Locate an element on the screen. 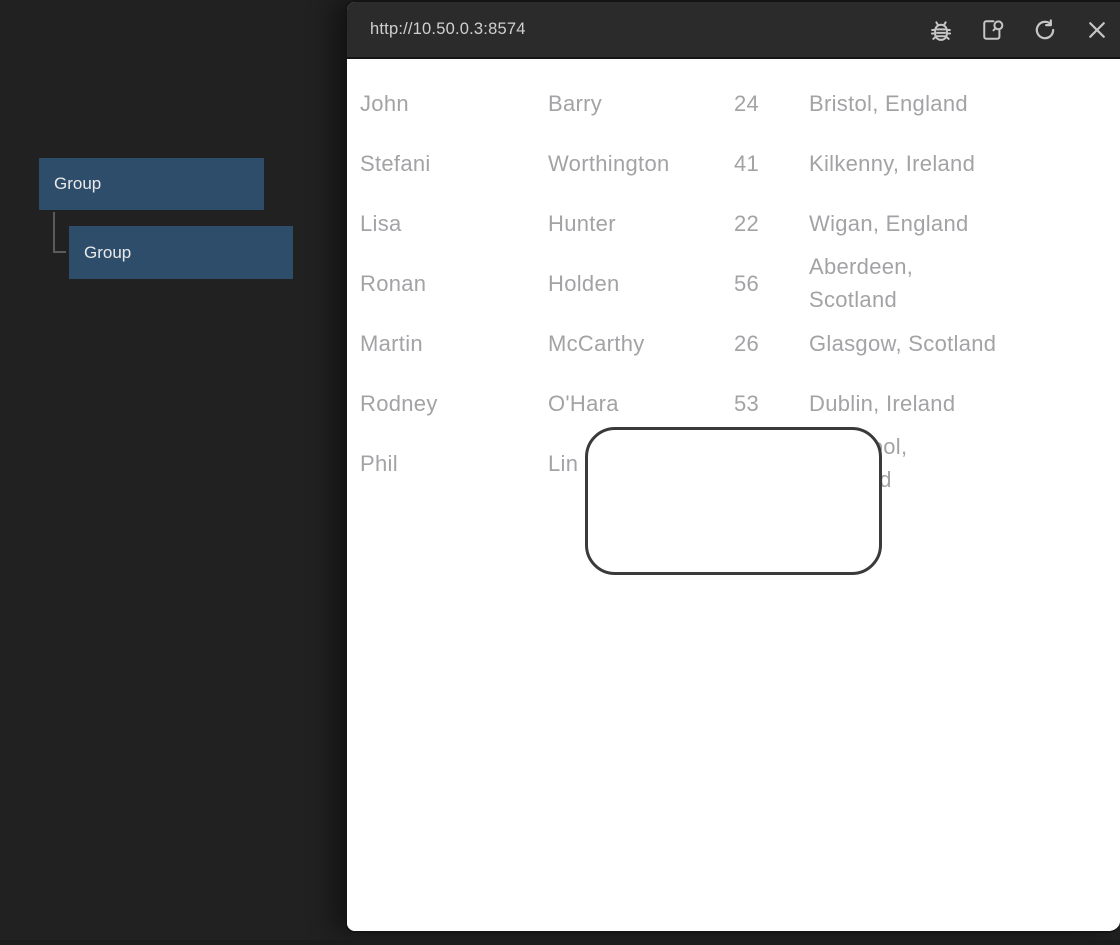 This screenshot has height=945, width=1120. table-row: Rodney O'Hara 53 Dublin, Ireland is located at coordinates (733, 403).